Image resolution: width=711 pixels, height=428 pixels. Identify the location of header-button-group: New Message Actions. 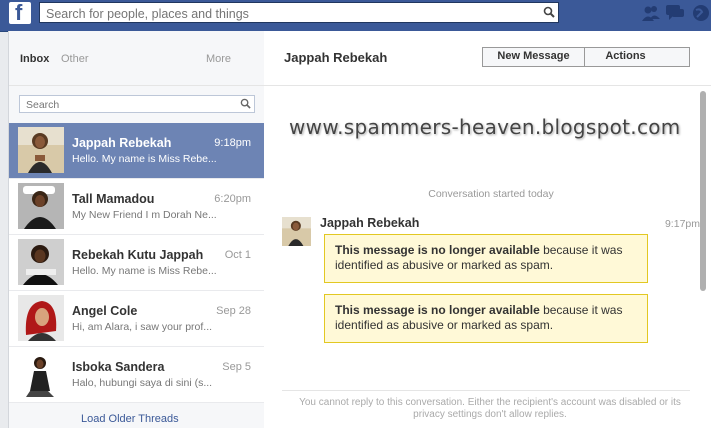
(586, 57).